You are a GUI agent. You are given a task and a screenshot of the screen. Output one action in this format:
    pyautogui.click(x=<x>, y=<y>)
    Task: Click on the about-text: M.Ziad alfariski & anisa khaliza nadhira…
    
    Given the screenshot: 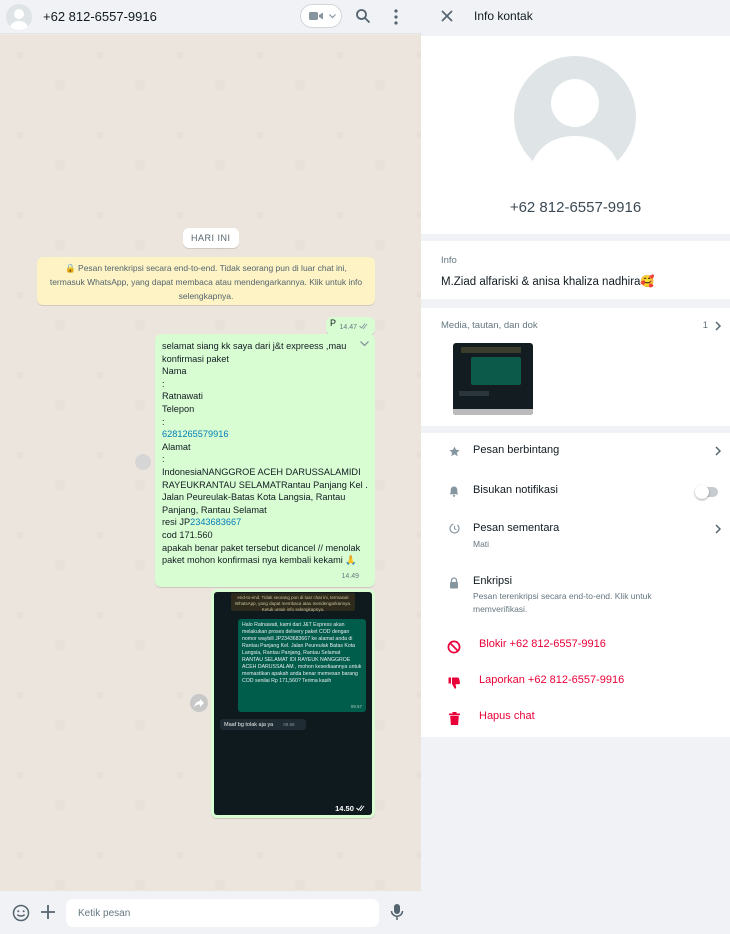 What is the action you would take?
    pyautogui.click(x=548, y=282)
    